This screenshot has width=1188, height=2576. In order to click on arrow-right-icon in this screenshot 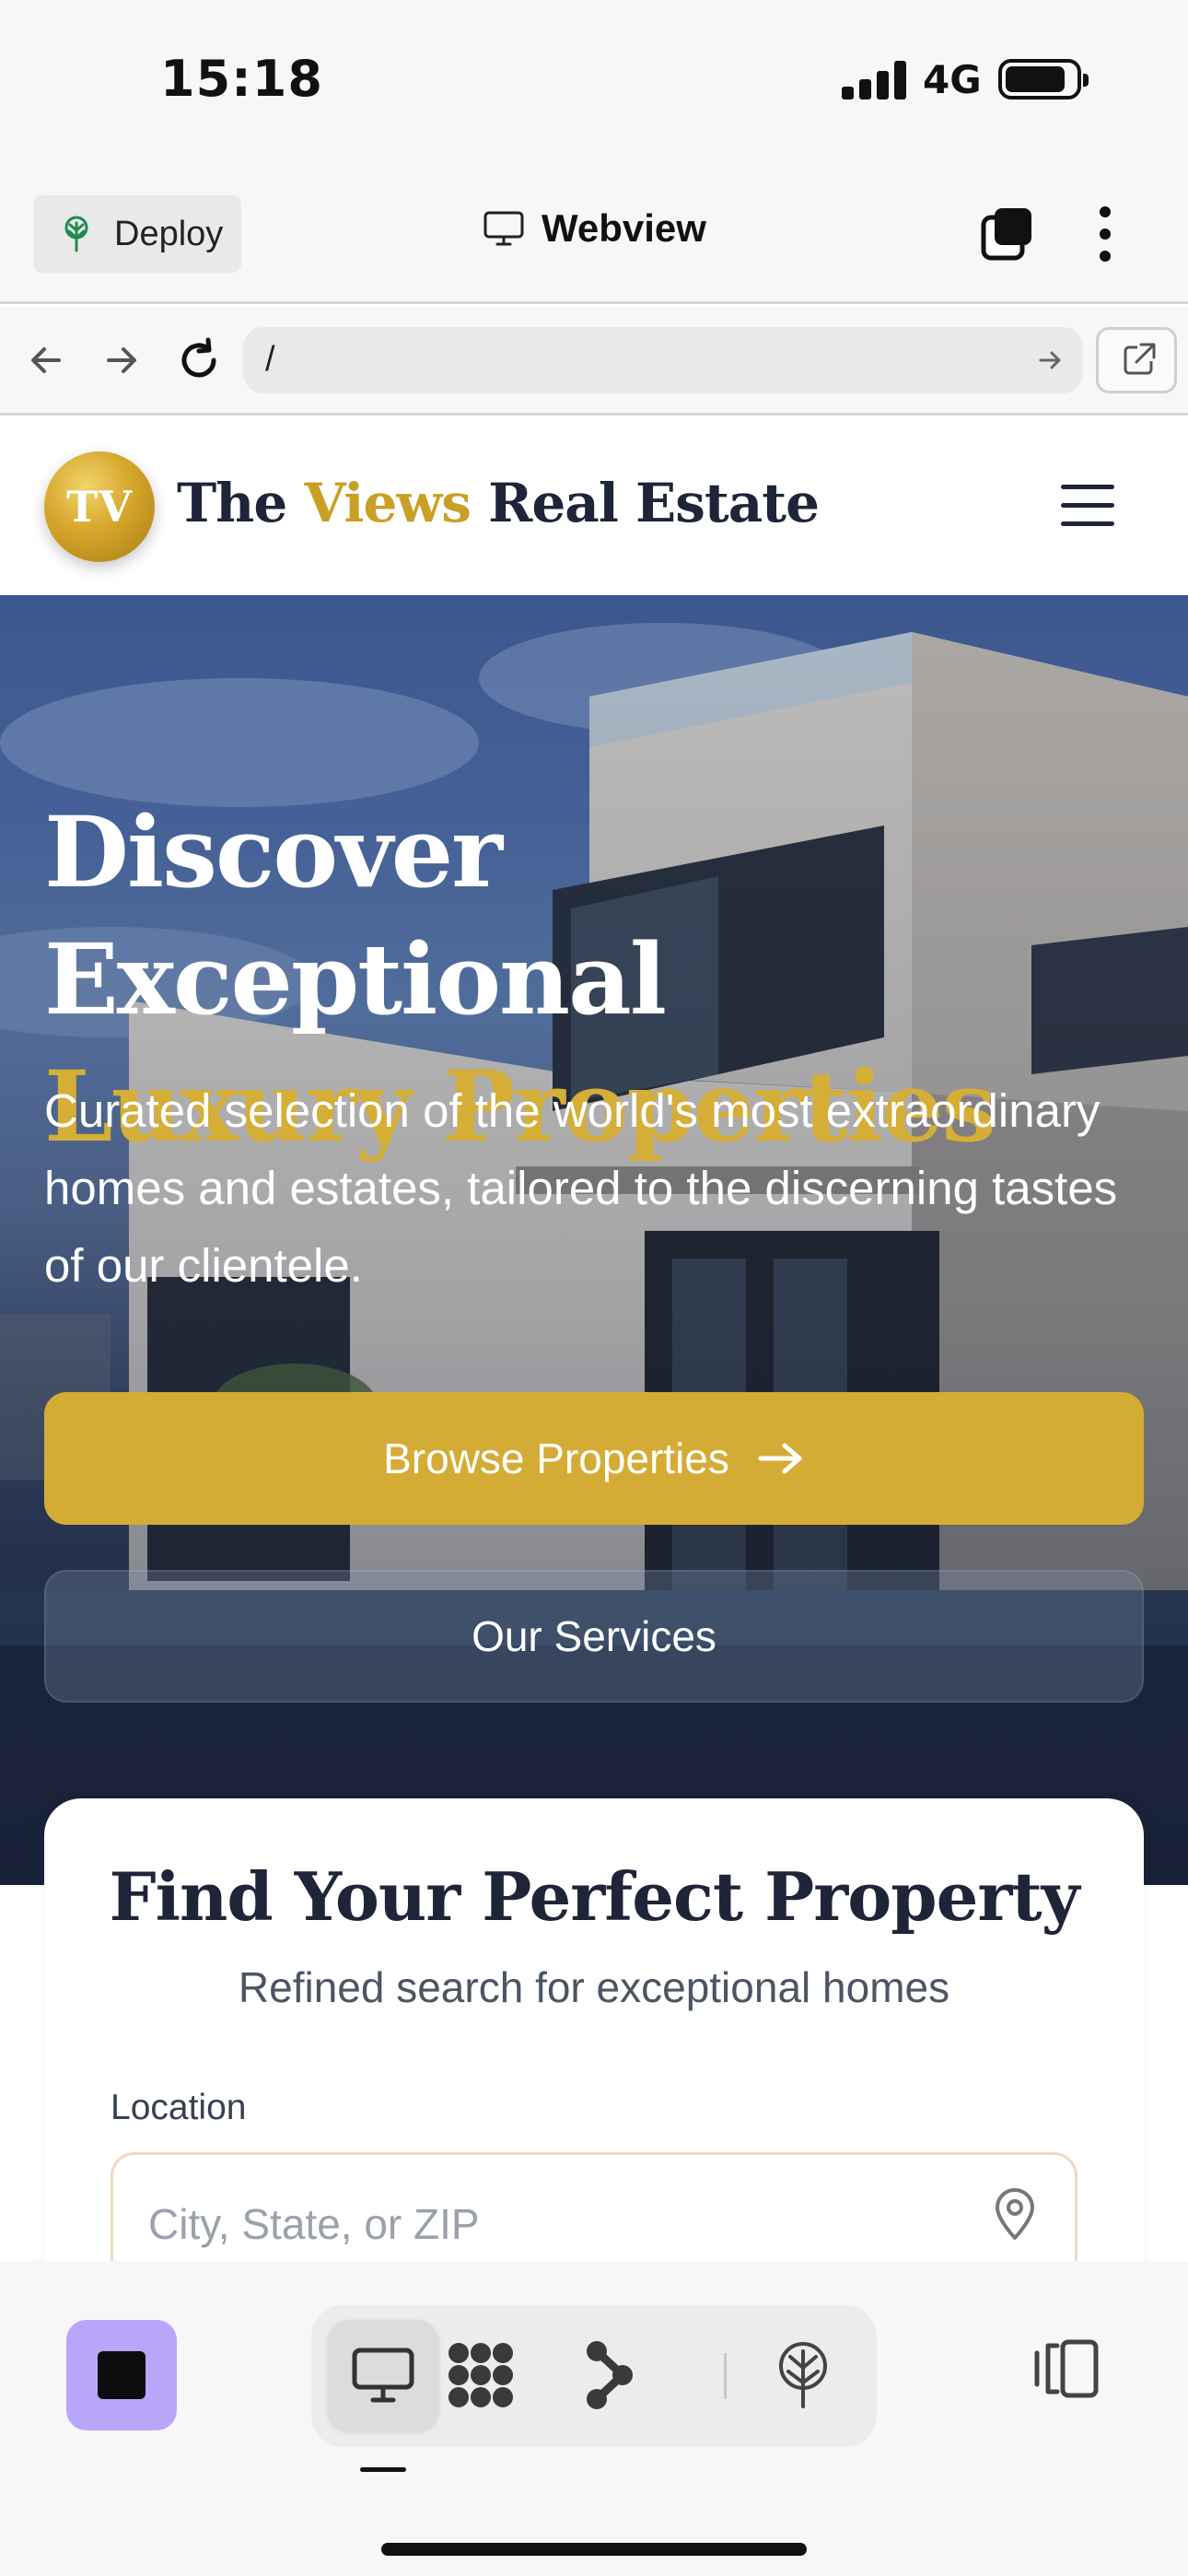, I will do `click(780, 1458)`.